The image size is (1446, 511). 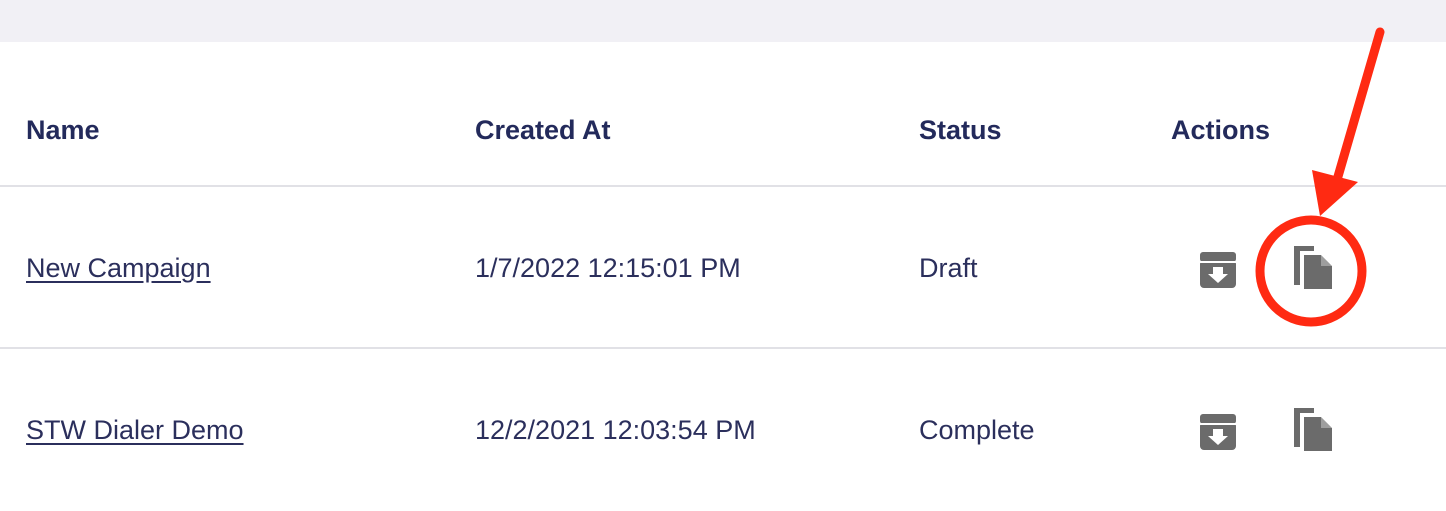 I want to click on created-at-cell: 1/7/2022 12:15:01 PM, so click(x=608, y=268).